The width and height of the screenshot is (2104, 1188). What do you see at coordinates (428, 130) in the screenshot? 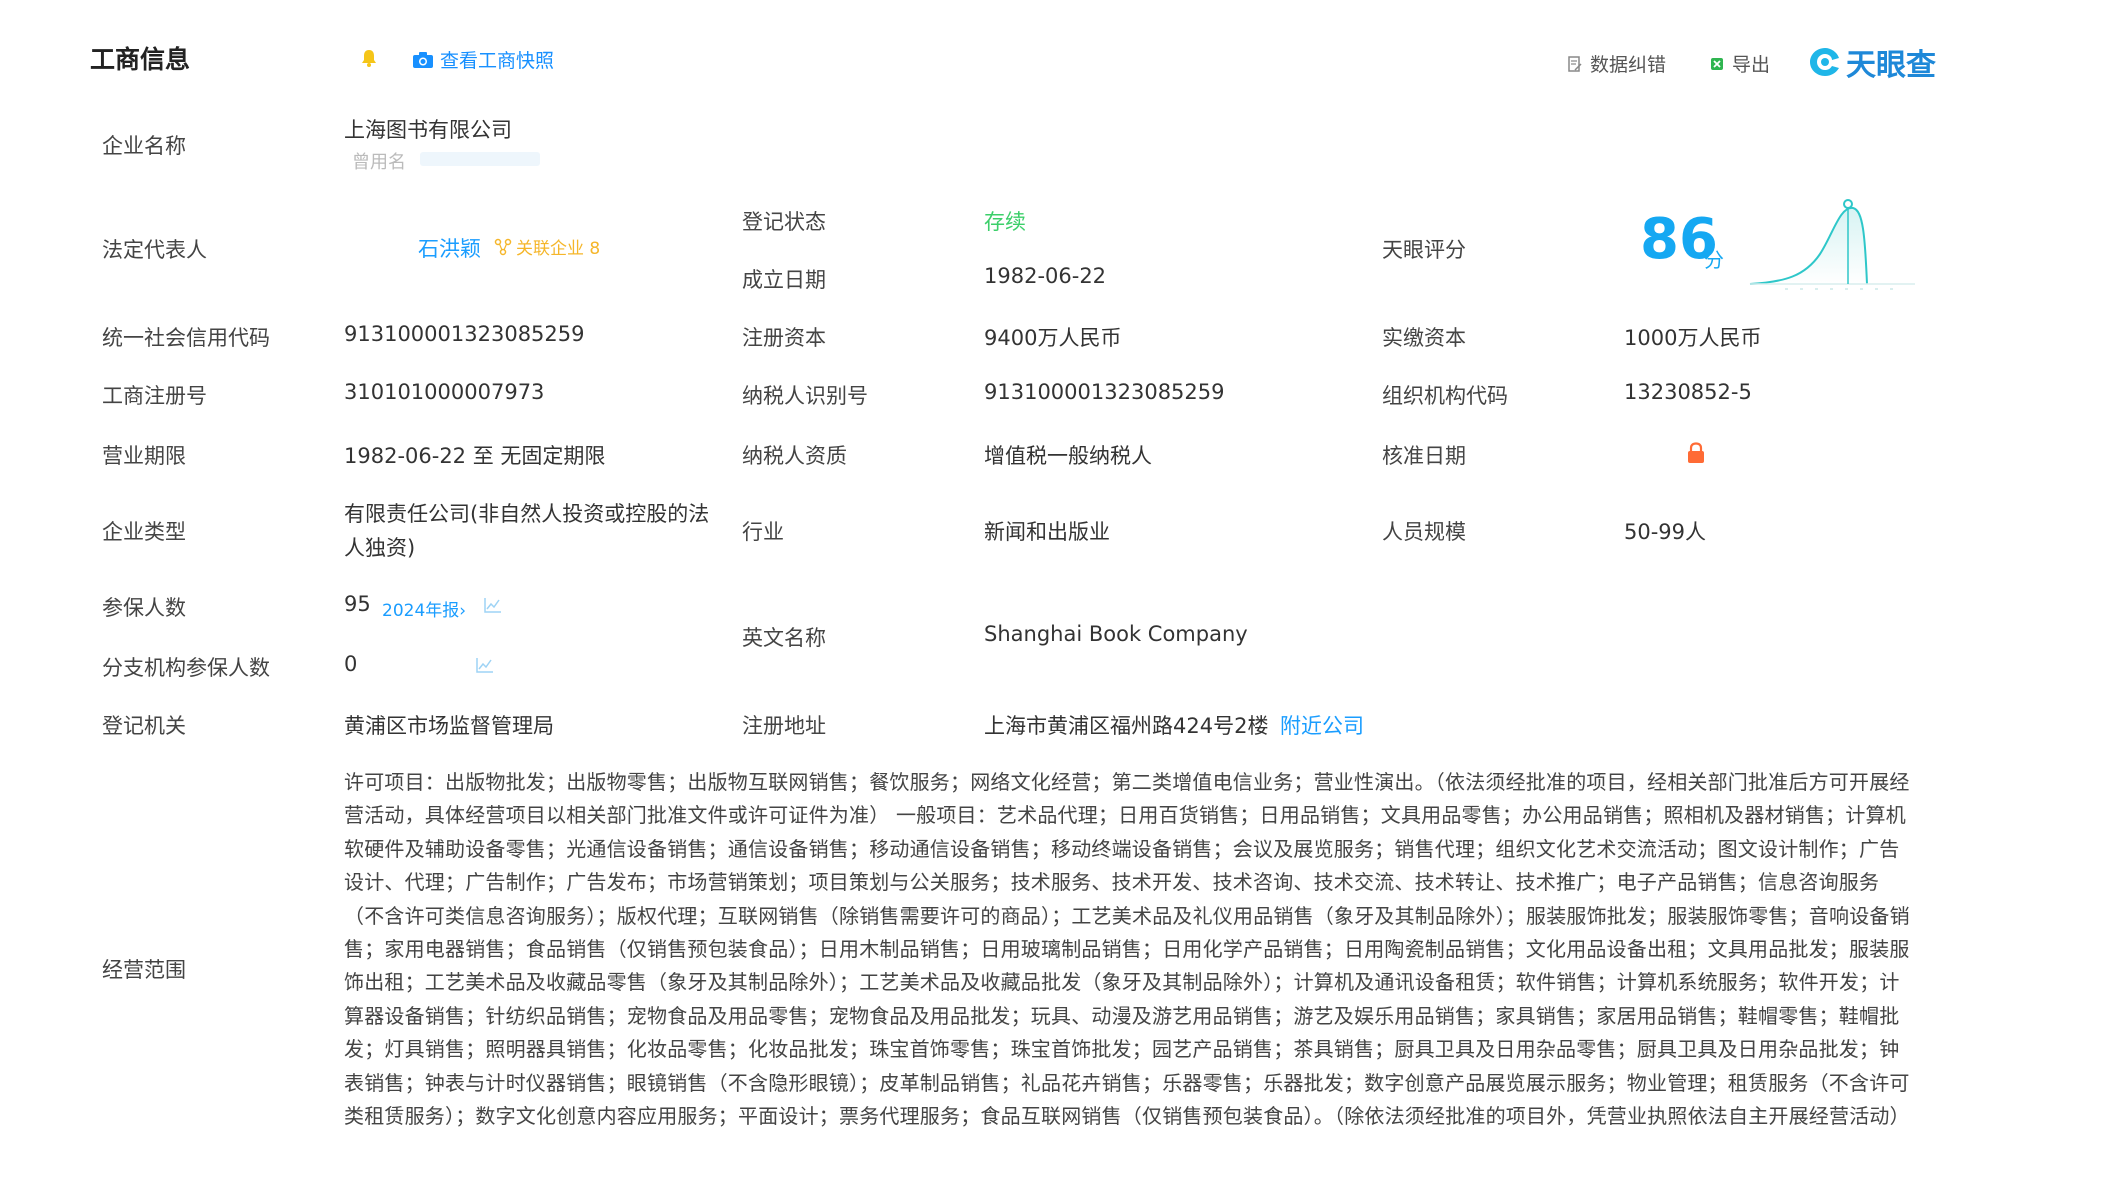
I see `company-name: 上海图书有限公司` at bounding box center [428, 130].